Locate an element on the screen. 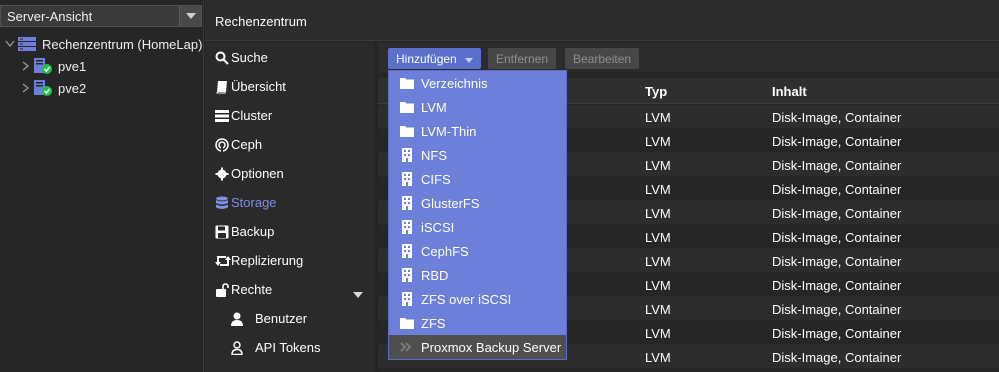 Image resolution: width=999 pixels, height=372 pixels. search-icon is located at coordinates (218, 58).